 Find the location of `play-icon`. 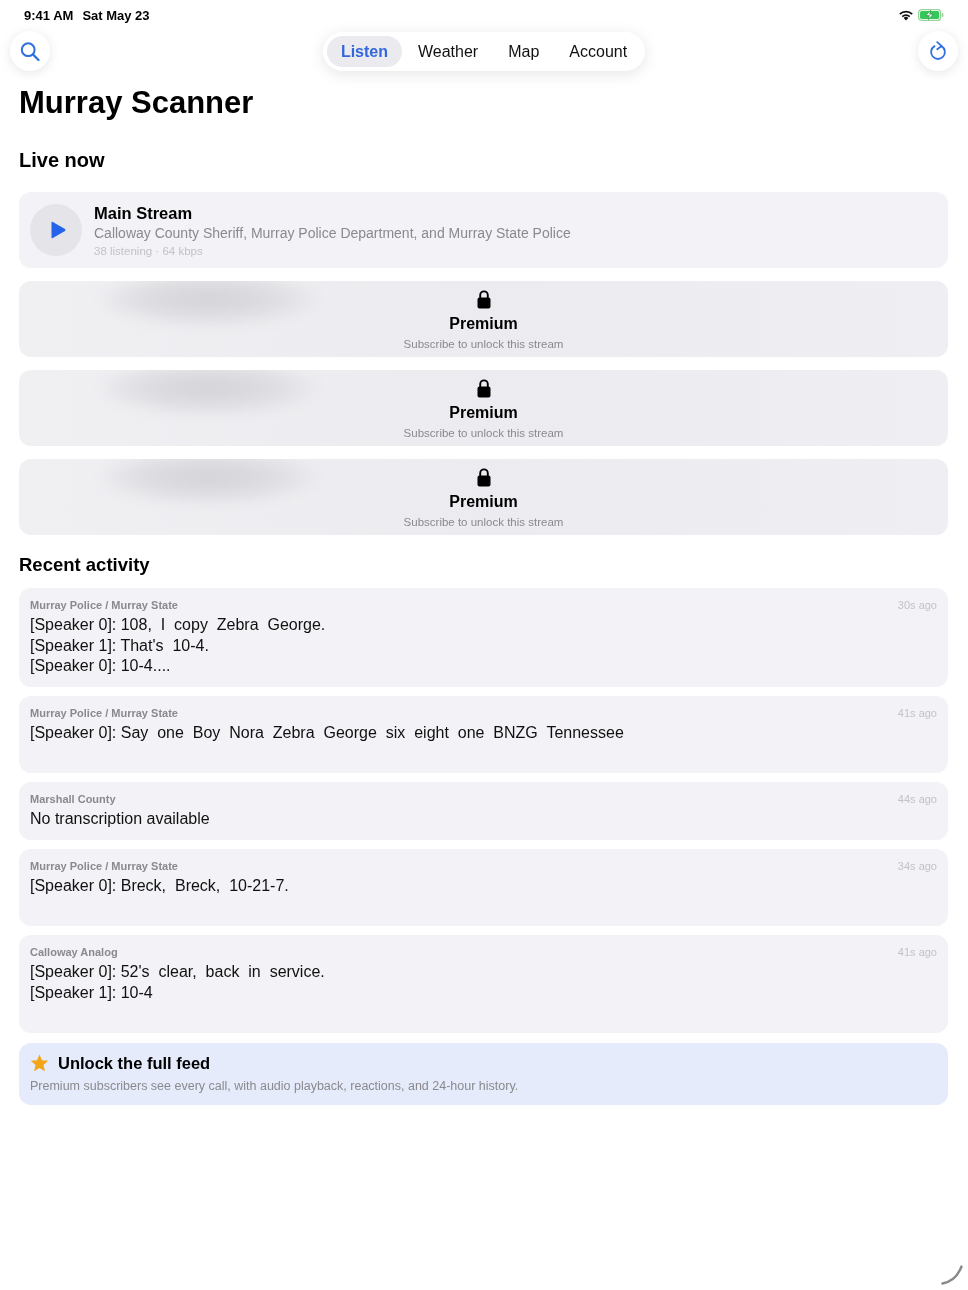

play-icon is located at coordinates (57, 230).